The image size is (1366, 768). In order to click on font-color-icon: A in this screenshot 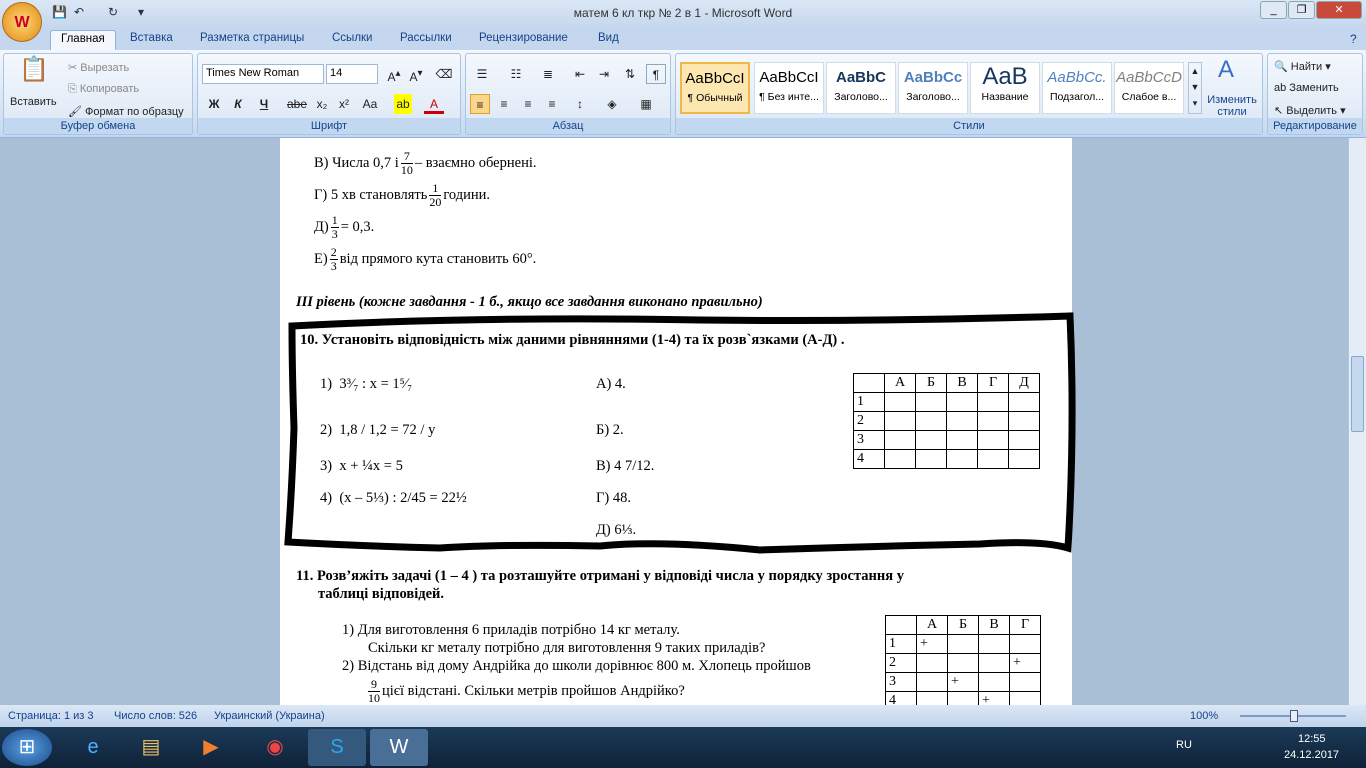, I will do `click(434, 104)`.